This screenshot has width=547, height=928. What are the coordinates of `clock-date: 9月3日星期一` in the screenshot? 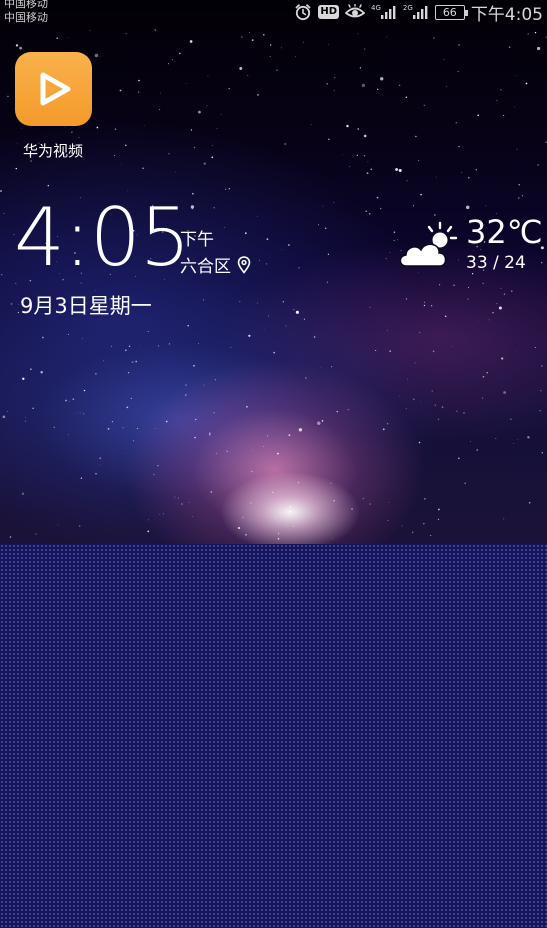 It's located at (86, 305).